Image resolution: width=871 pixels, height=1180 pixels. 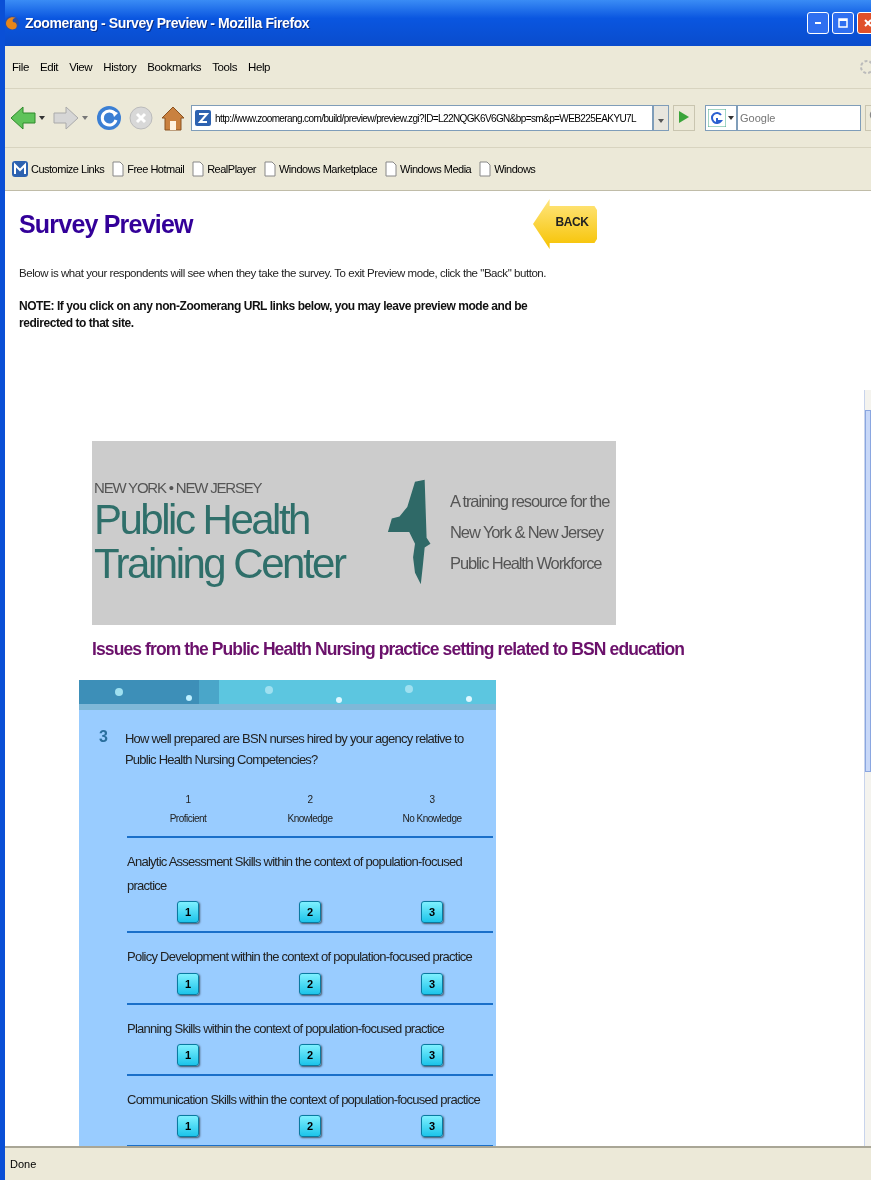 I want to click on url-field: http://www.zoomerang.com/build/preview/preview.zgi?ID=L22NQGK6V6GN&bp=sm&p=WEB225EAKYU7L, so click(x=422, y=118).